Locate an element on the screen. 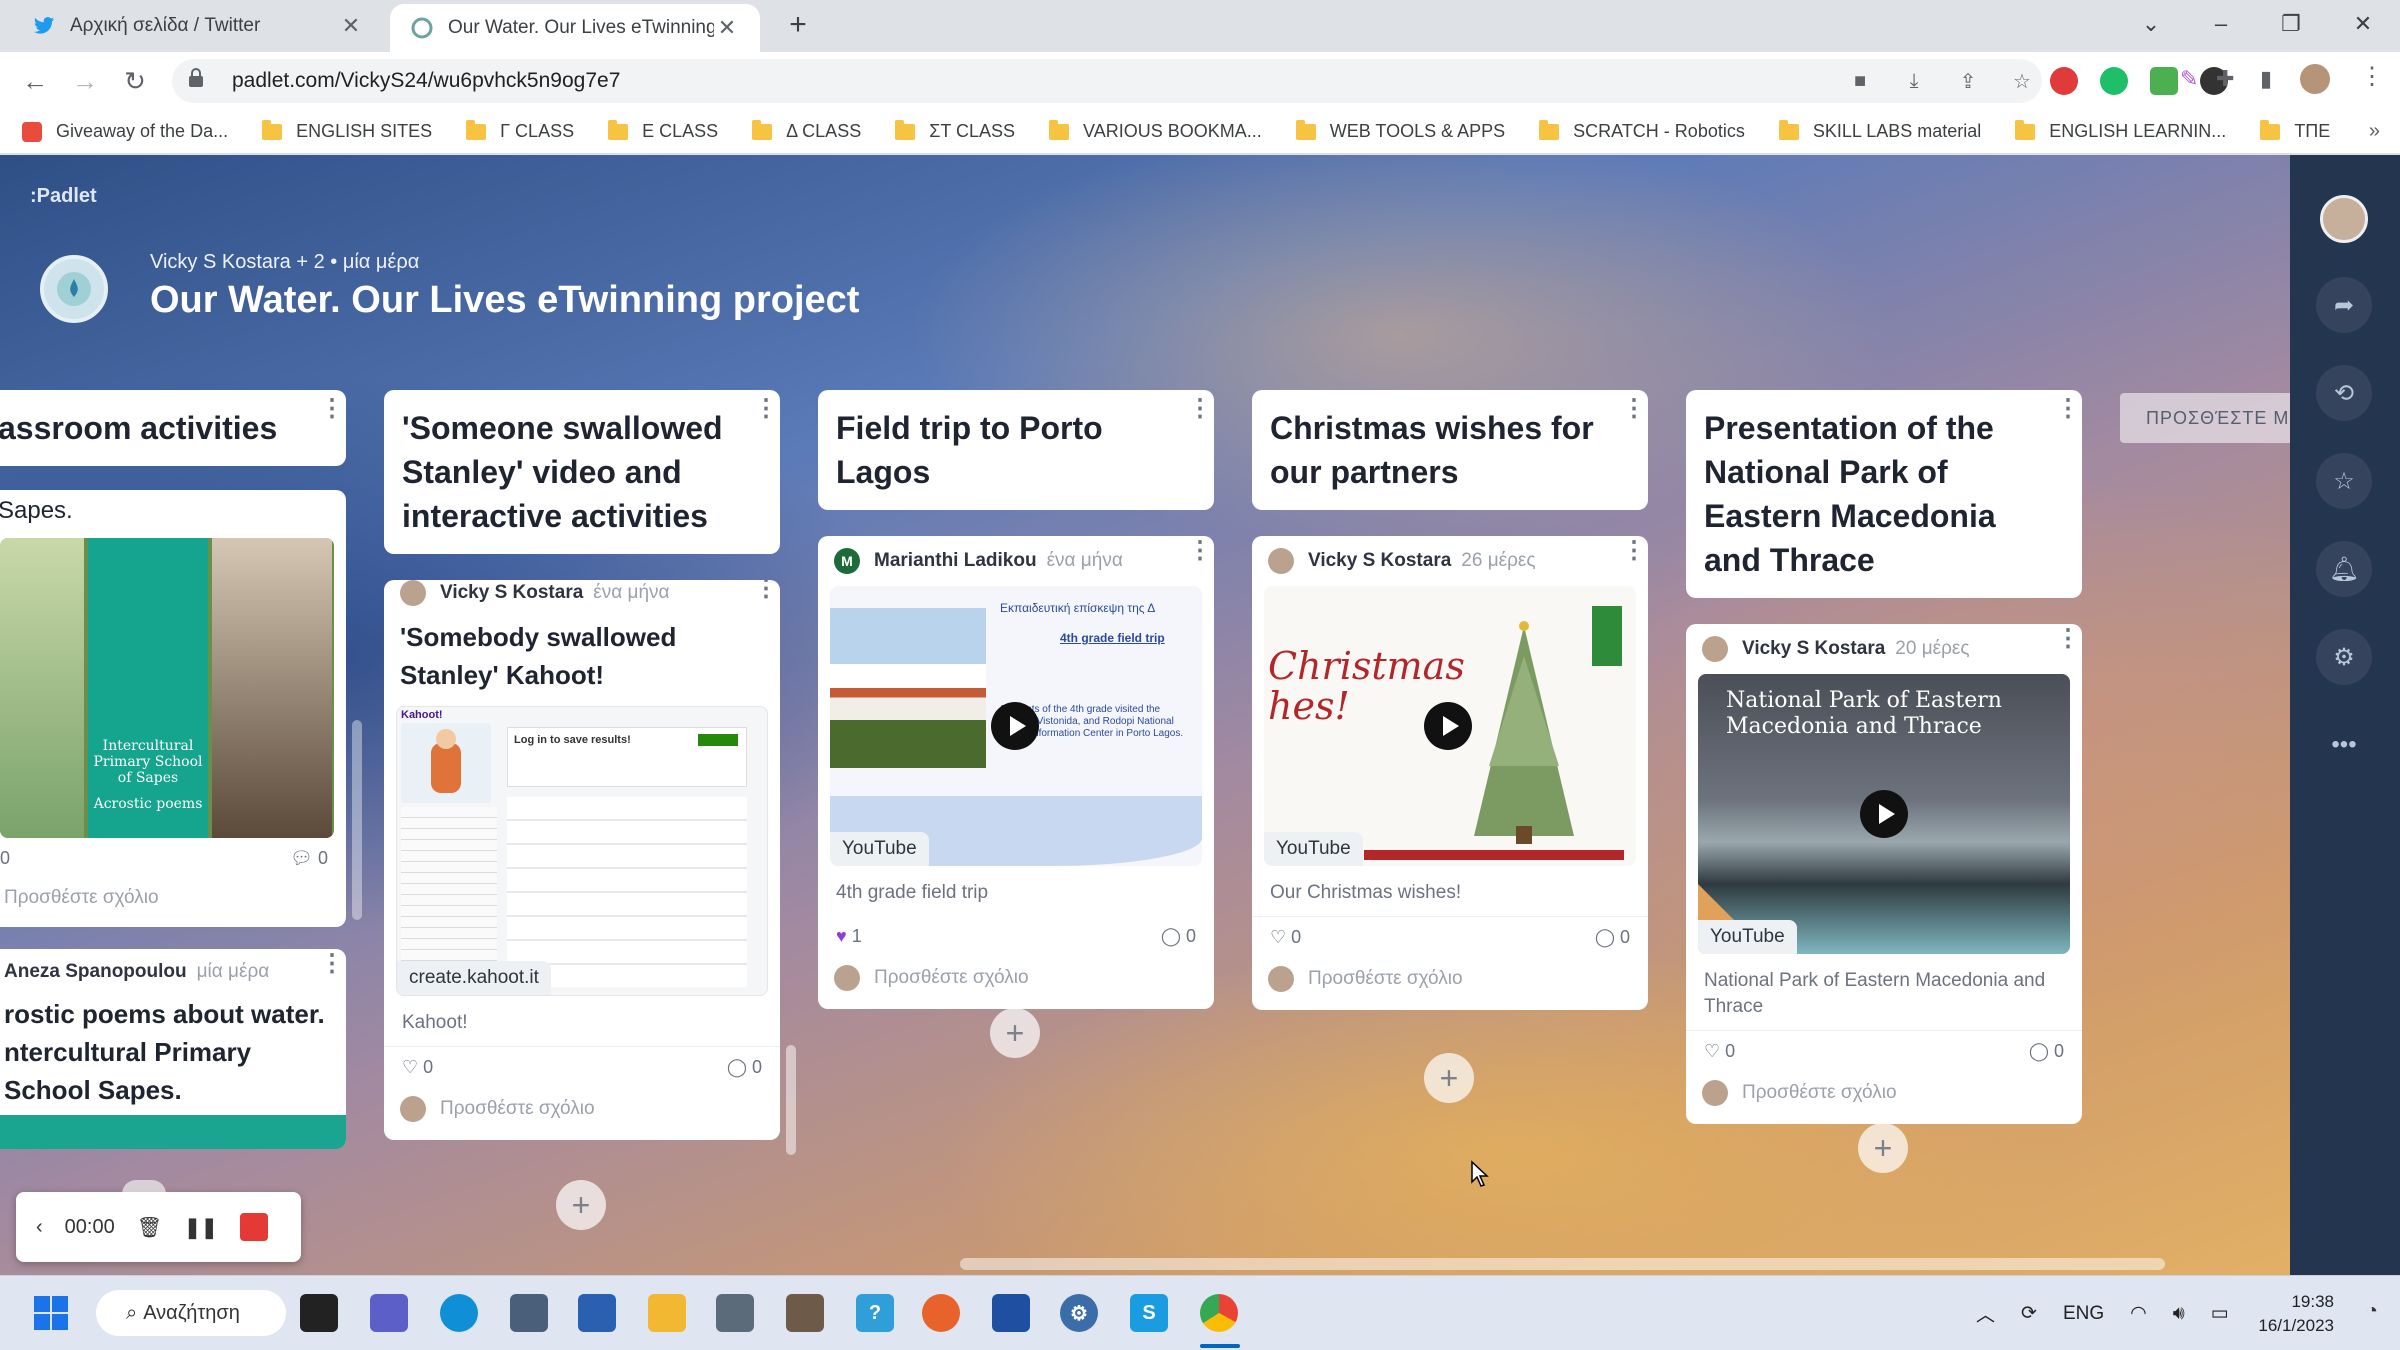 The image size is (2400, 1350). camera-icon: ■ is located at coordinates (1860, 81).